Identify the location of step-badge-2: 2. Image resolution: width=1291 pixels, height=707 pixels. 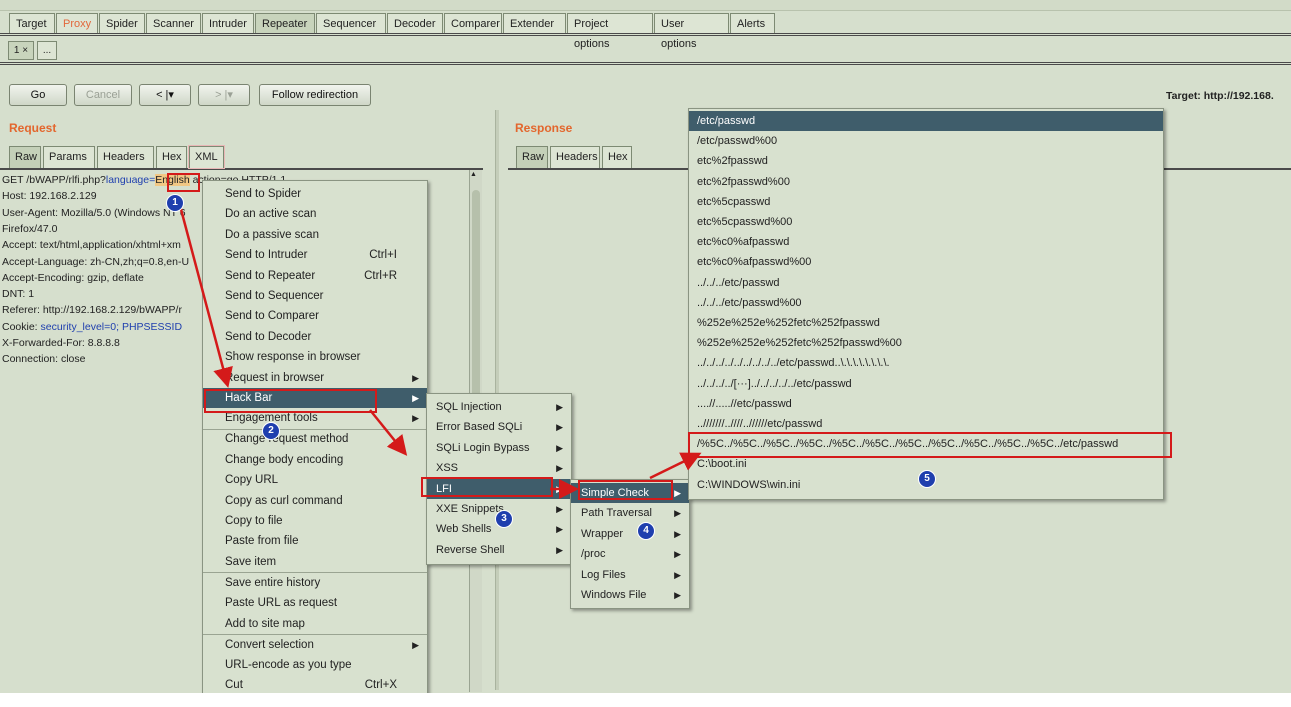
(271, 431).